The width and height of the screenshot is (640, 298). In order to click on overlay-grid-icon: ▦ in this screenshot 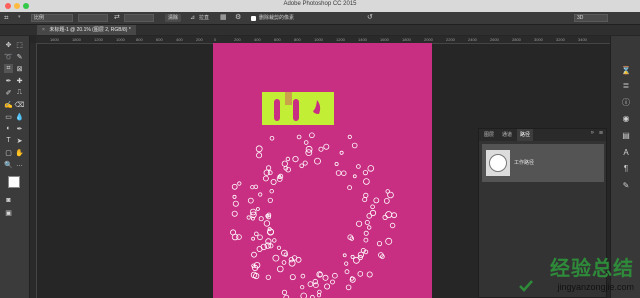, I will do `click(223, 17)`.